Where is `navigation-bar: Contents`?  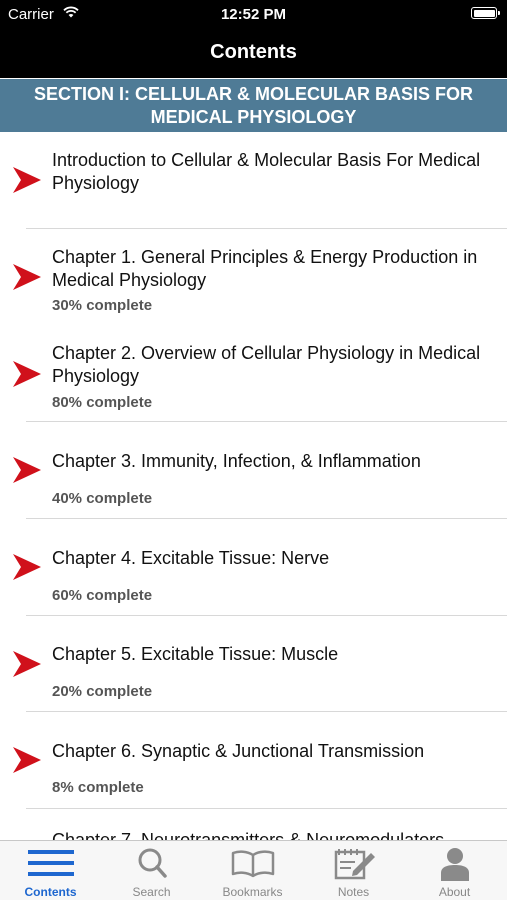 navigation-bar: Contents is located at coordinates (253, 54).